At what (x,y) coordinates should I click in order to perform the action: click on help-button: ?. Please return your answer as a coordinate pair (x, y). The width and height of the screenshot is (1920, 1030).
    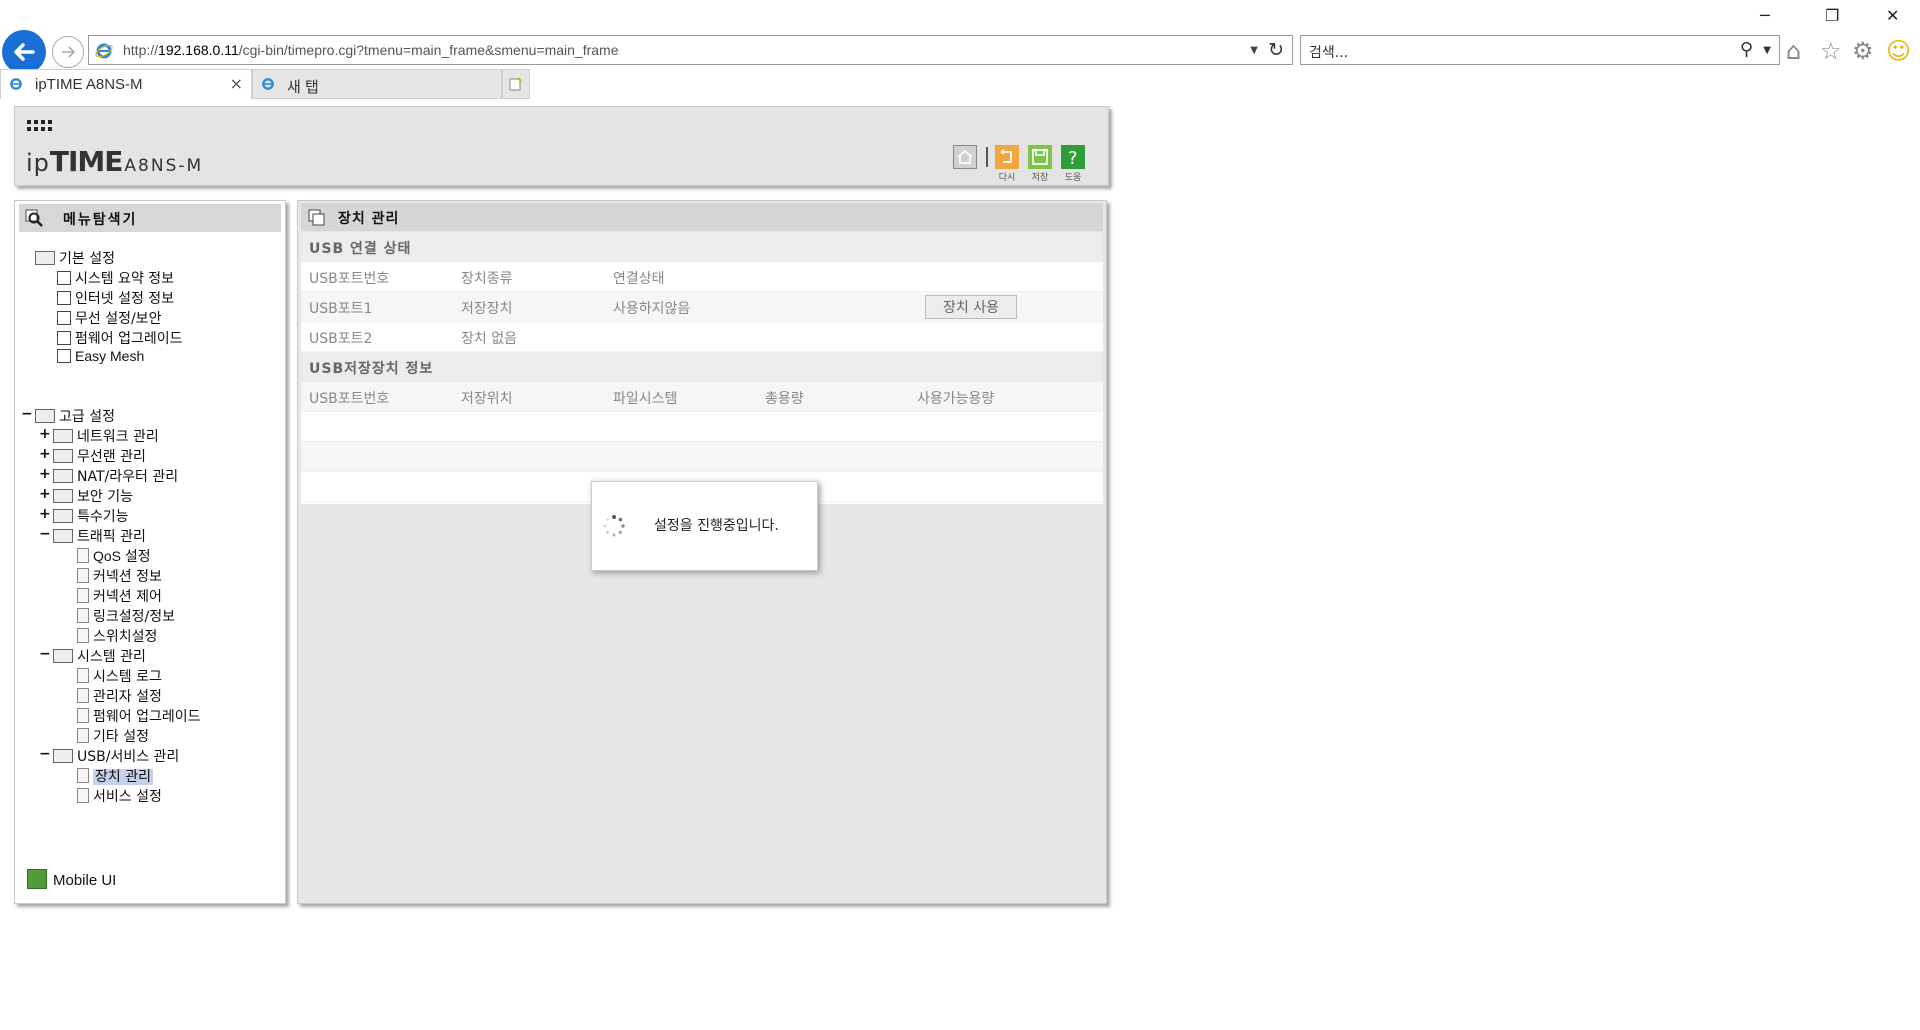
    Looking at the image, I should click on (1073, 157).